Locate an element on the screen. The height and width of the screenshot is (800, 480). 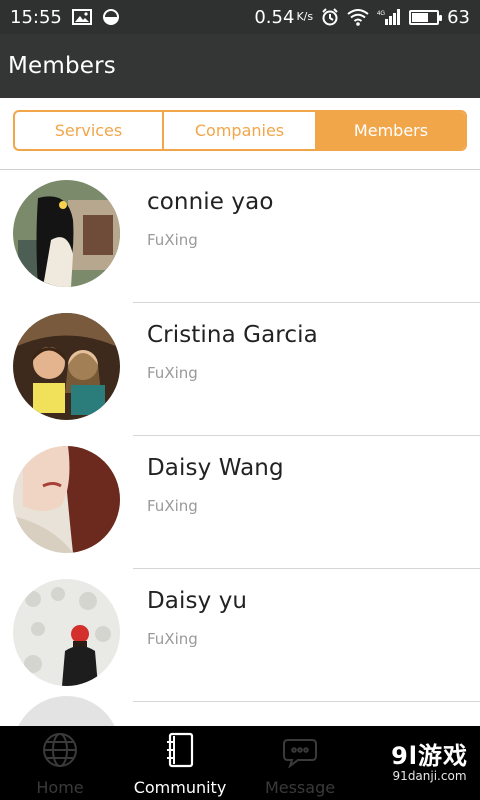
notebook-icon is located at coordinates (180, 752).